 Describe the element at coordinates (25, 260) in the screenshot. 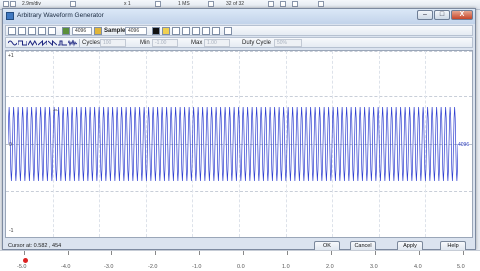

I see `trigger-marker-icon` at that location.